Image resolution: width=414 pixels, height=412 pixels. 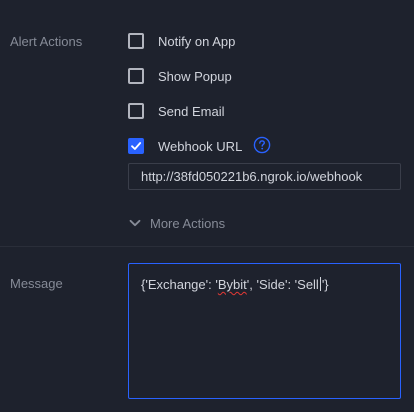 I want to click on show-popup-label: Show Popup, so click(x=195, y=76).